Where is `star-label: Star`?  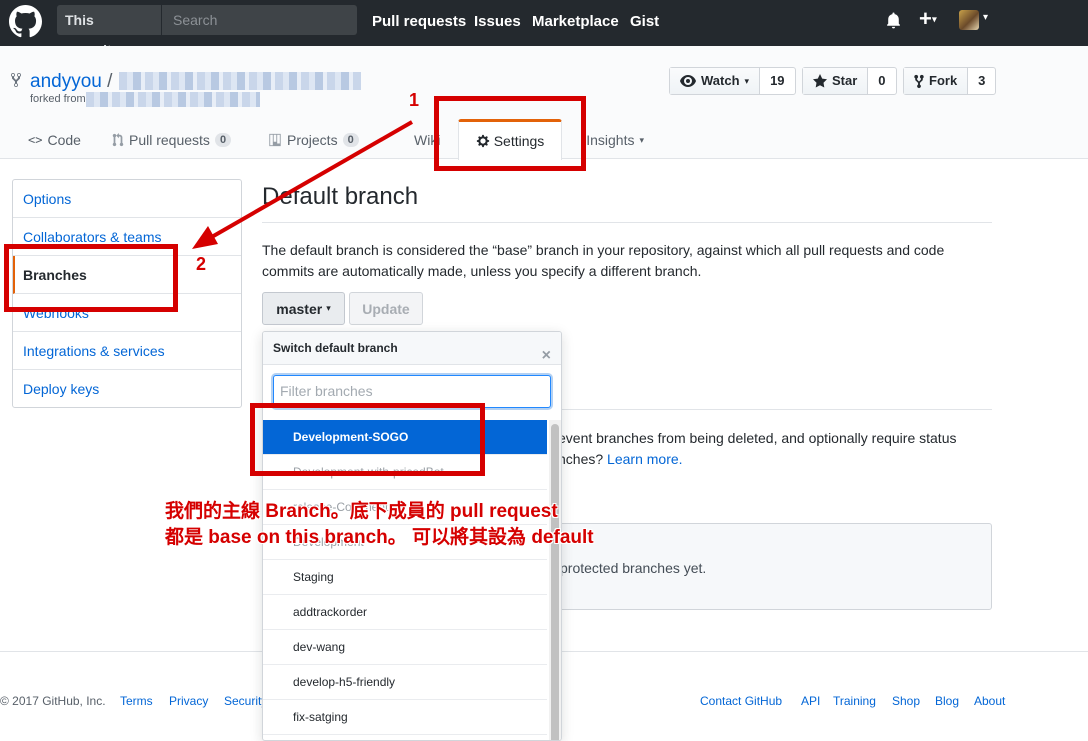
star-label: Star is located at coordinates (845, 80).